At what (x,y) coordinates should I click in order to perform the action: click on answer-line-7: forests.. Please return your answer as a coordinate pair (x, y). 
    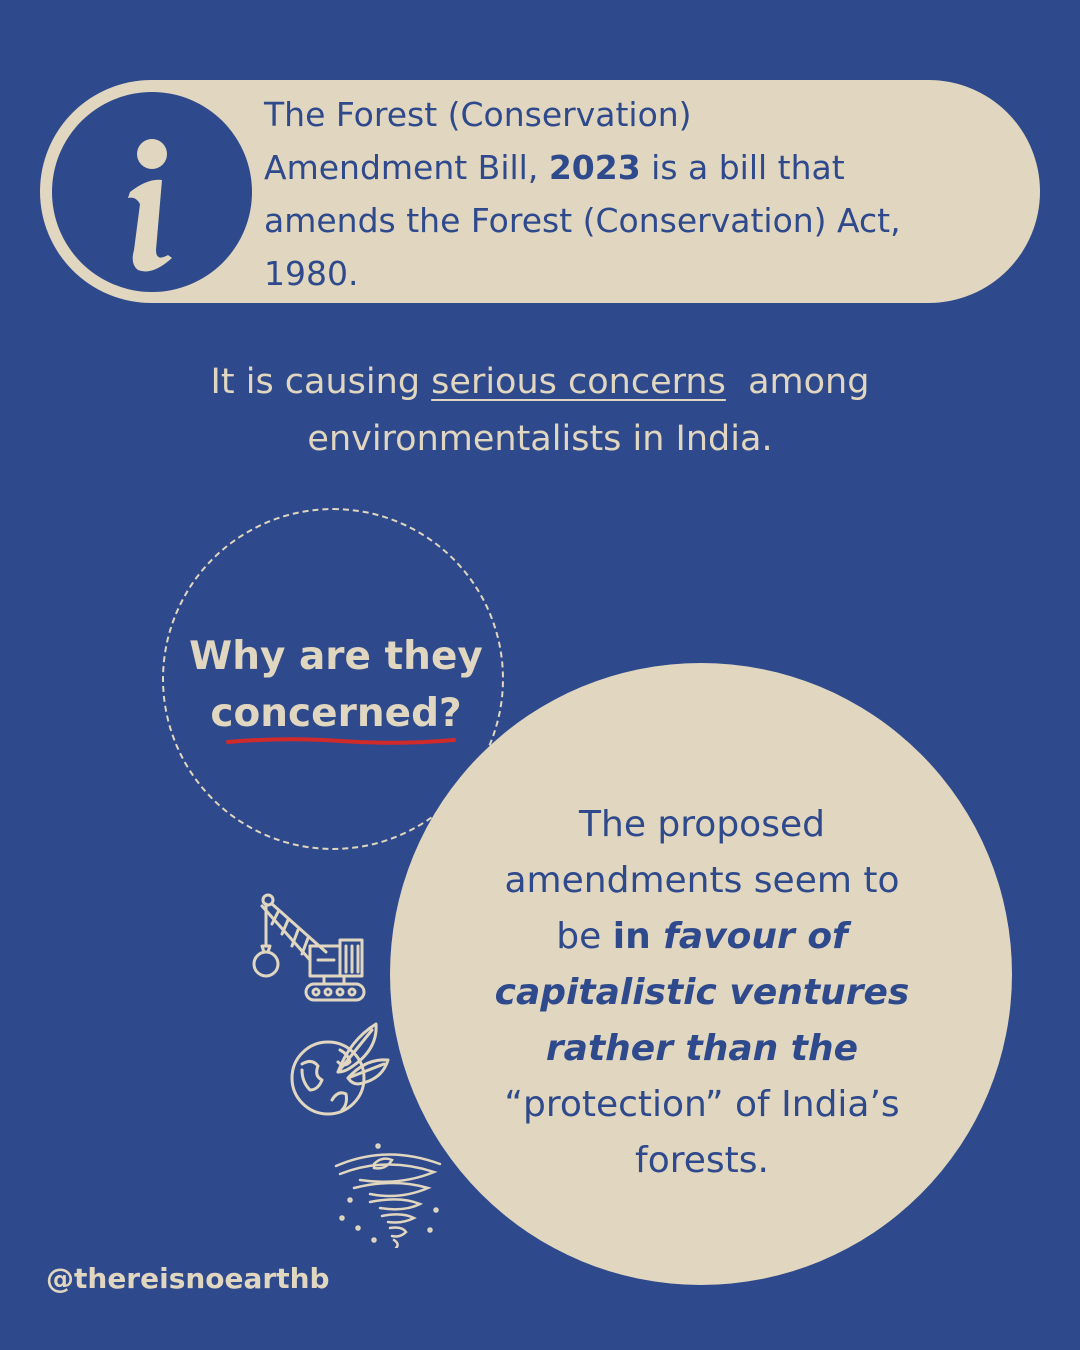
    Looking at the image, I should click on (702, 1160).